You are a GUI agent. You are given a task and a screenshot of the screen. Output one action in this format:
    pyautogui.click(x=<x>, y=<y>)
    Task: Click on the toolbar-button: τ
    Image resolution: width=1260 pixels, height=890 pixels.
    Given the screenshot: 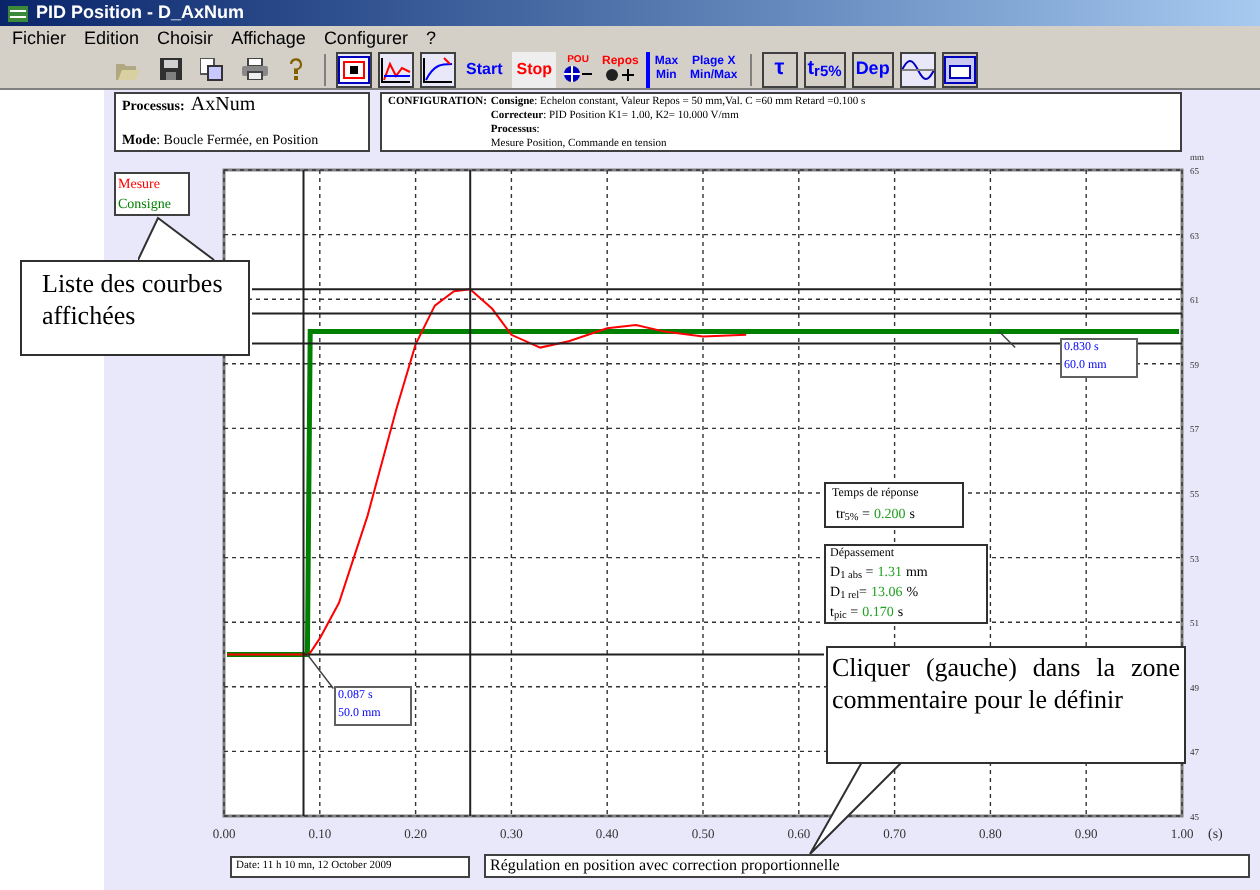 What is the action you would take?
    pyautogui.click(x=779, y=69)
    